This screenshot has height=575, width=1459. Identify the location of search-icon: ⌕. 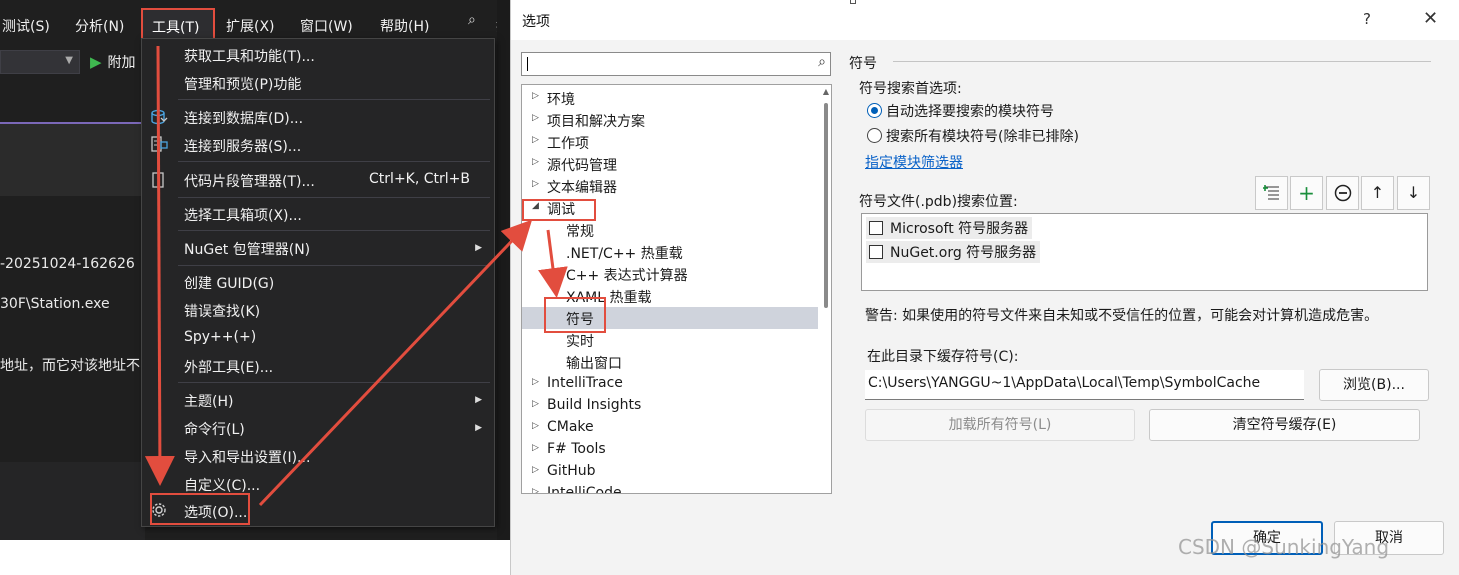
(472, 20).